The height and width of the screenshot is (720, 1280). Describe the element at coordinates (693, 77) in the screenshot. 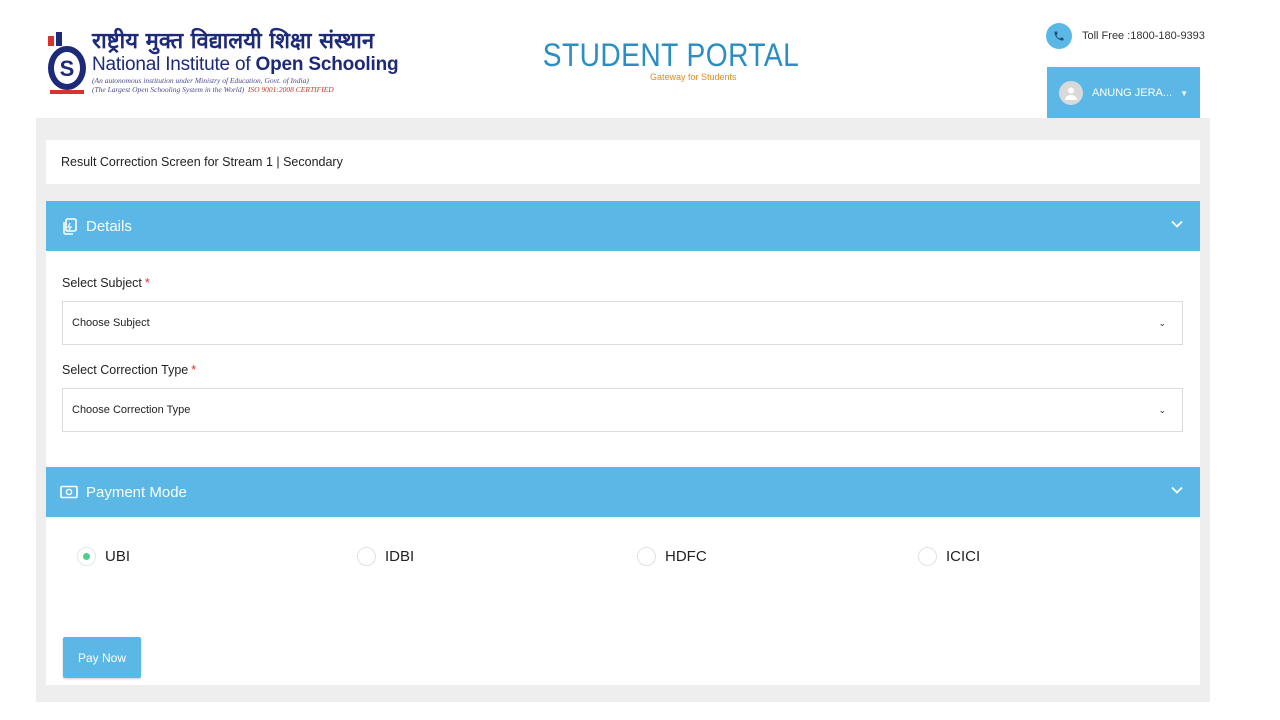

I see `portal-subtitle: Gateway for Students` at that location.